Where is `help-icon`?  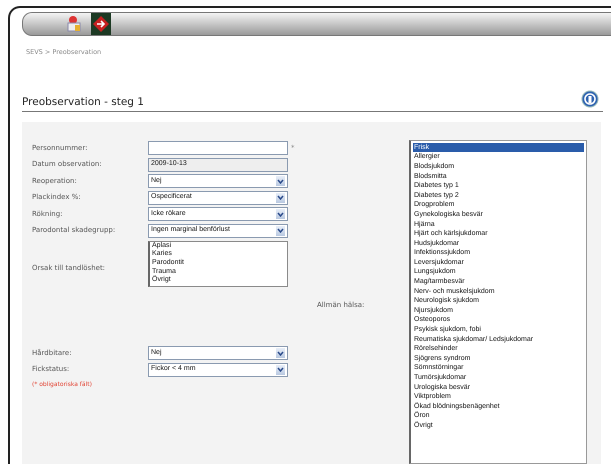 help-icon is located at coordinates (590, 99).